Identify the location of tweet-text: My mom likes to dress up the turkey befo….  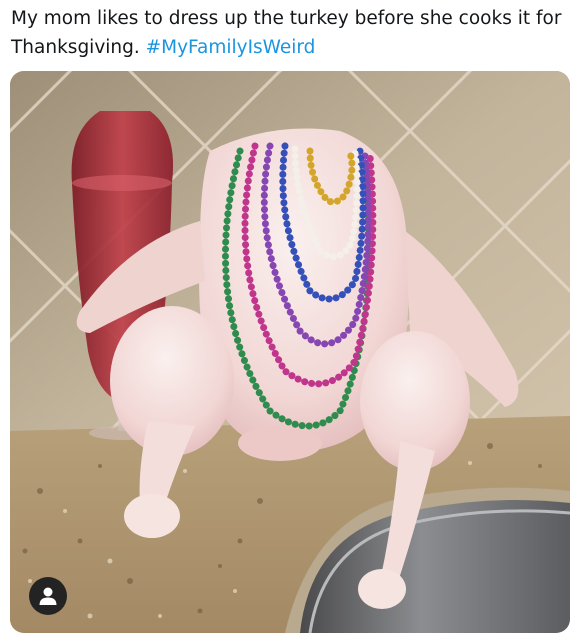
(291, 33).